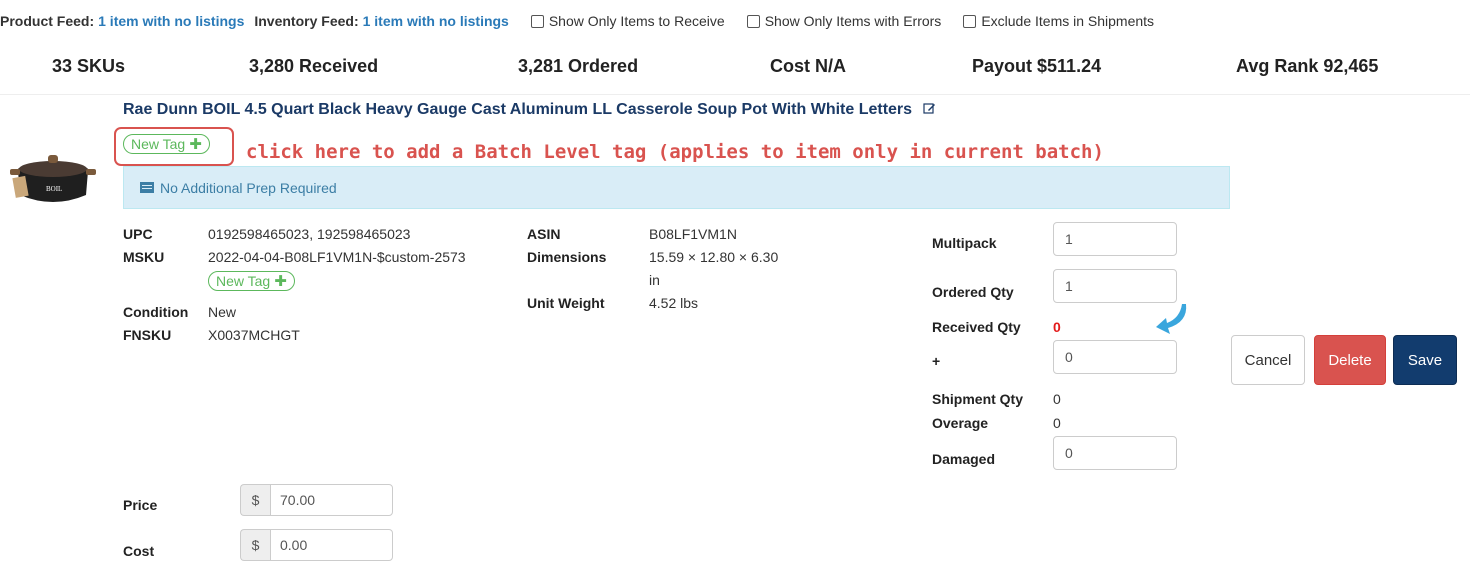  Describe the element at coordinates (1115, 239) in the screenshot. I see `multipack-input: 1` at that location.